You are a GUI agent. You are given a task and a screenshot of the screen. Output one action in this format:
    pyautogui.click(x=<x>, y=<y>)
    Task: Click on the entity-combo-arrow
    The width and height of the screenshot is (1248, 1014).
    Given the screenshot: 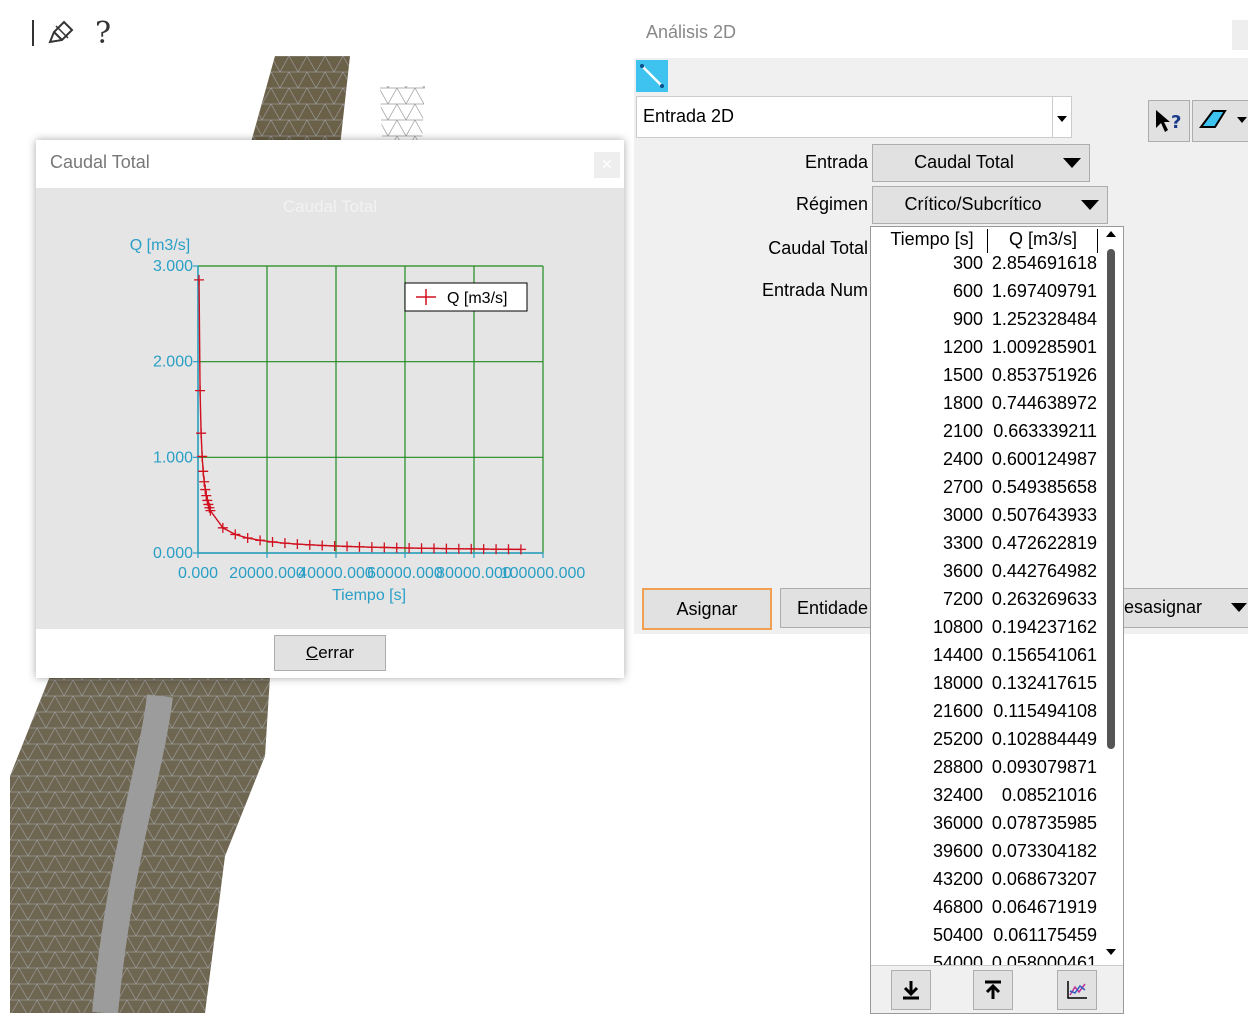 What is the action you would take?
    pyautogui.click(x=1061, y=117)
    